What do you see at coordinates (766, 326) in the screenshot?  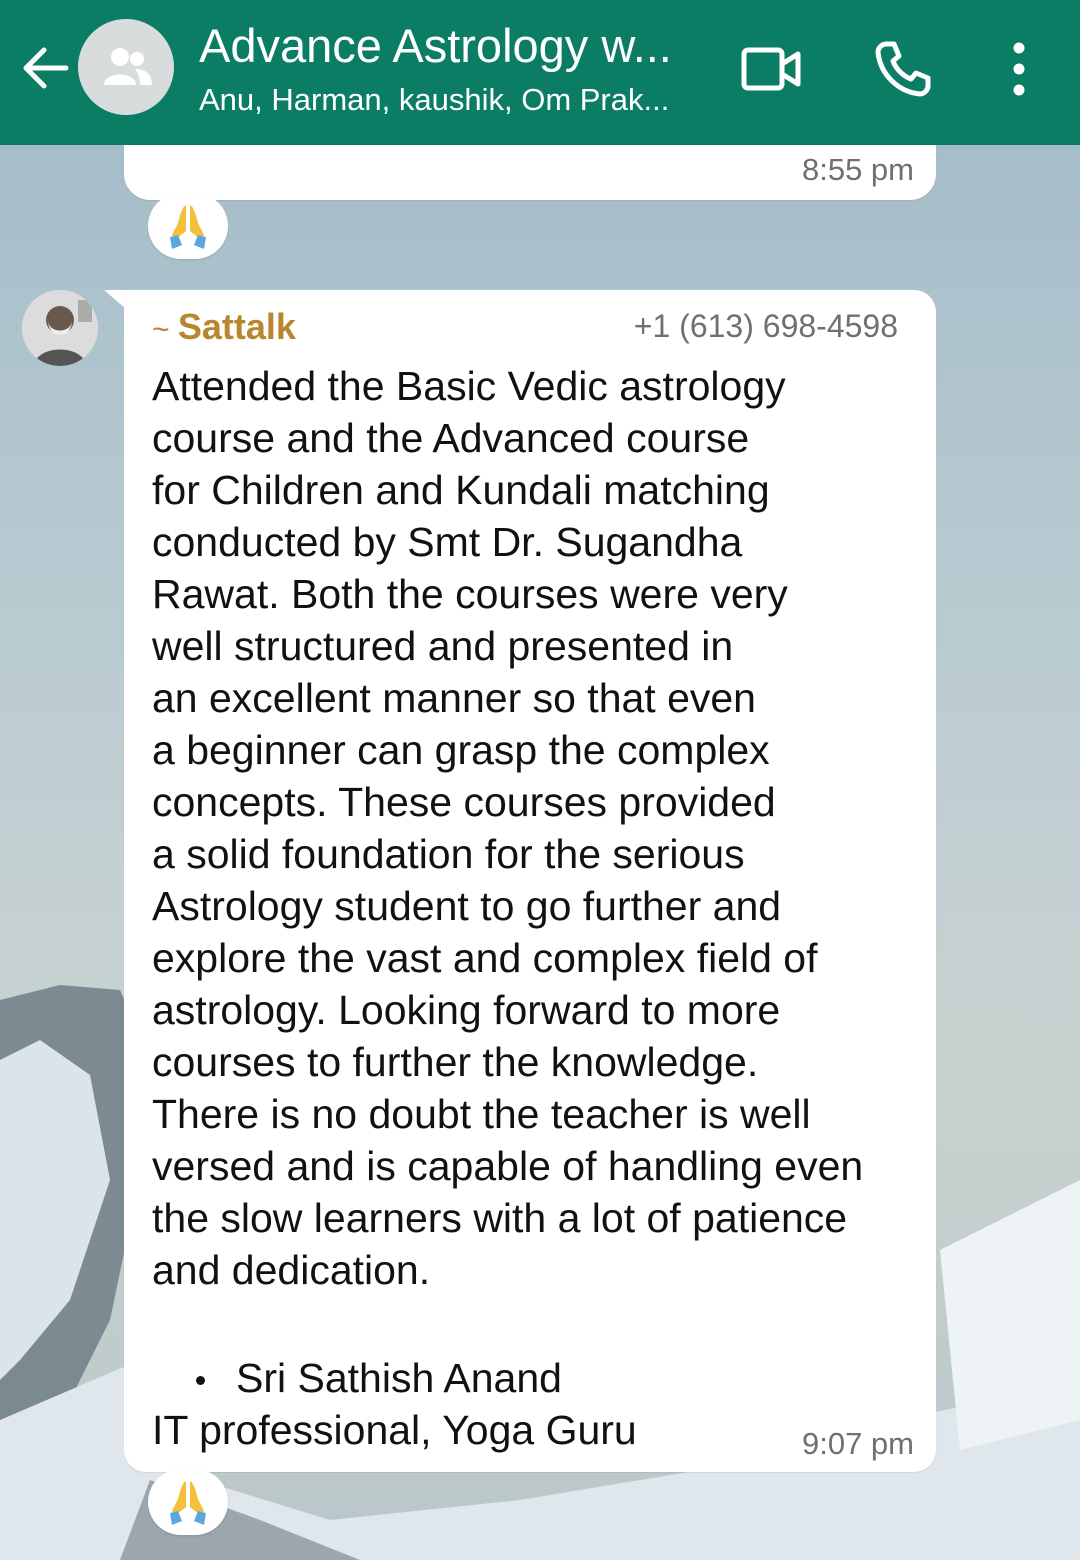 I see `sender-phone: +1 (613) 698-4598` at bounding box center [766, 326].